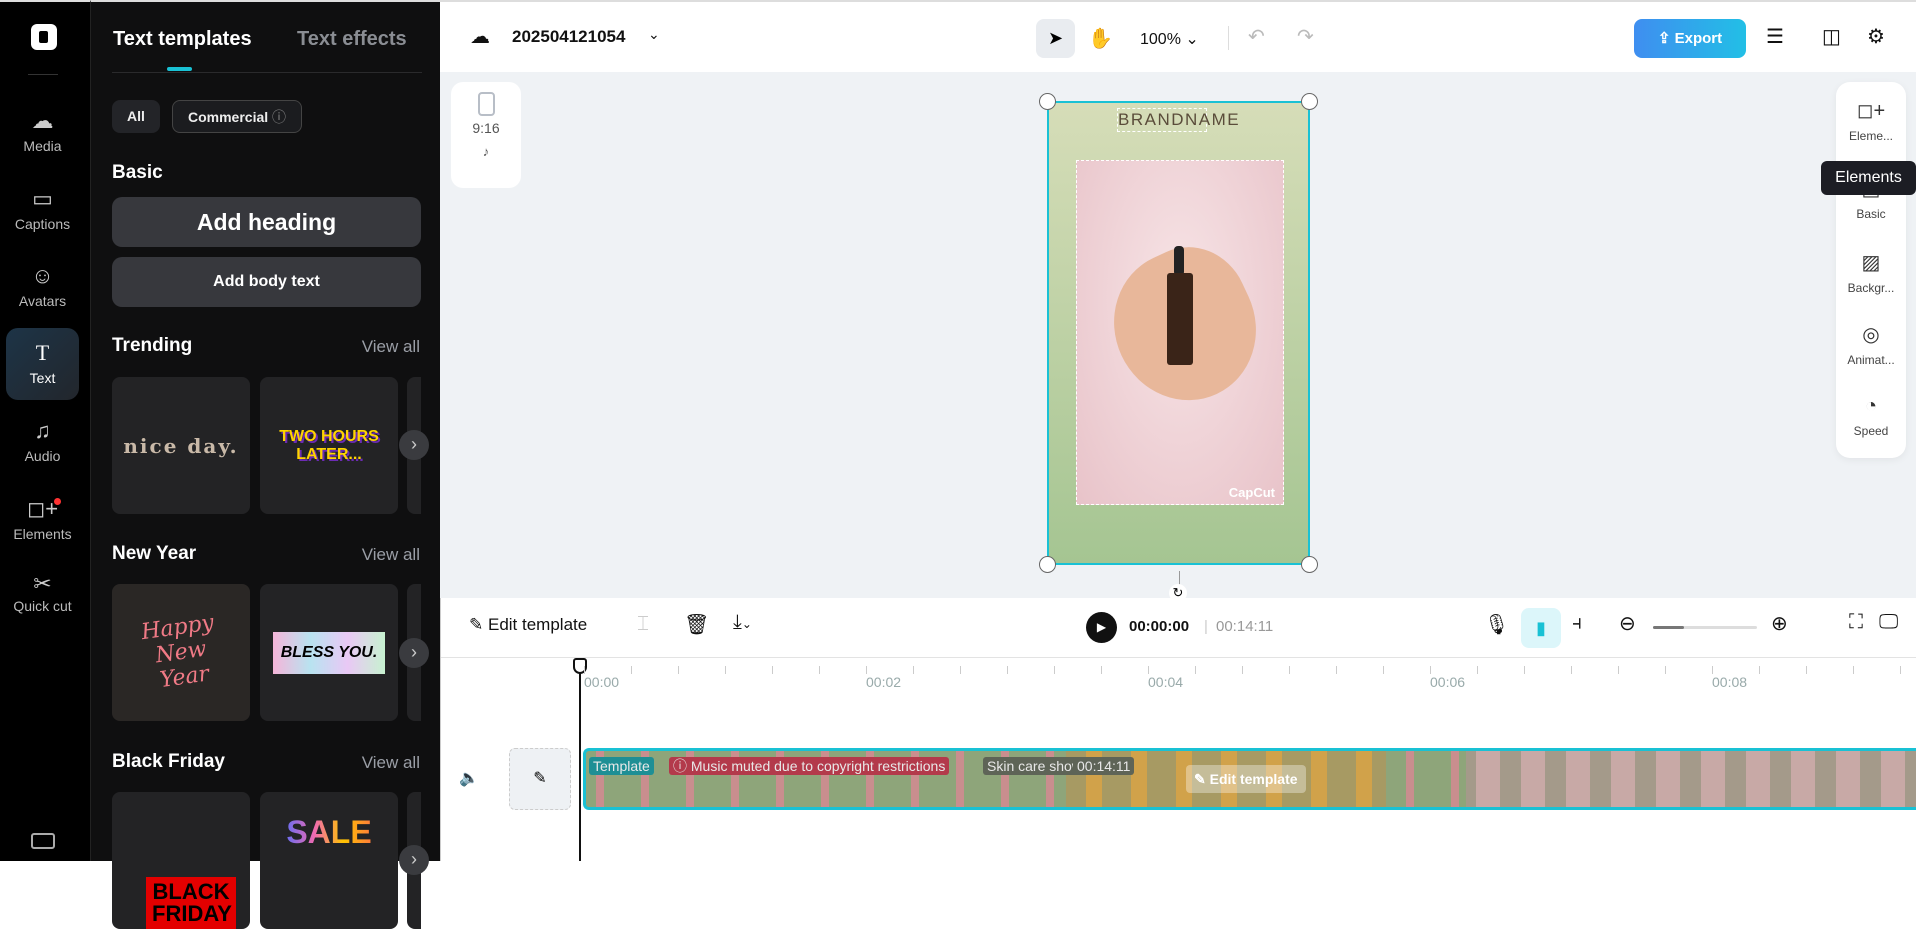  What do you see at coordinates (182, 39) in the screenshot?
I see `tab-text-templates: Text templates` at bounding box center [182, 39].